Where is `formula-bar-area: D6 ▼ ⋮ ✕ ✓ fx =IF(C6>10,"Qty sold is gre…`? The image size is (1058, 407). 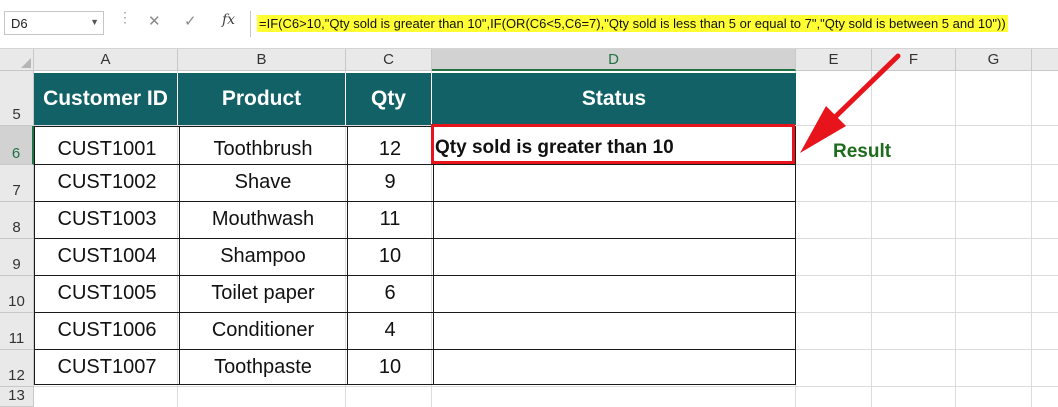
formula-bar-area: D6 ▼ ⋮ ✕ ✓ fx =IF(C6>10,"Qty sold is gre… is located at coordinates (529, 24).